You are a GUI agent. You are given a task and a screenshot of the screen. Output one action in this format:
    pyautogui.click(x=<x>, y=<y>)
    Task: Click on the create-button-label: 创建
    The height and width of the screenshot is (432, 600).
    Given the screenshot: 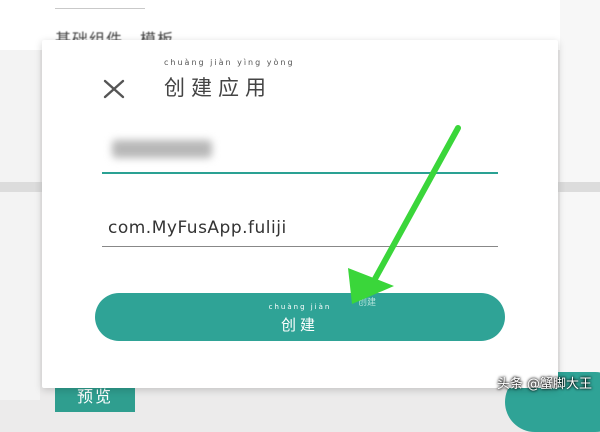 What is the action you would take?
    pyautogui.click(x=299, y=325)
    